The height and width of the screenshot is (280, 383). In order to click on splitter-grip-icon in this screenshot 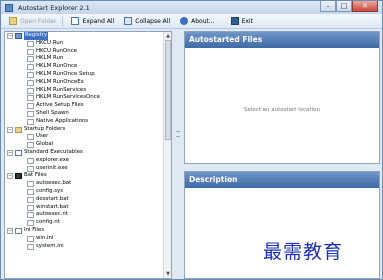, I will do `click(178, 134)`.